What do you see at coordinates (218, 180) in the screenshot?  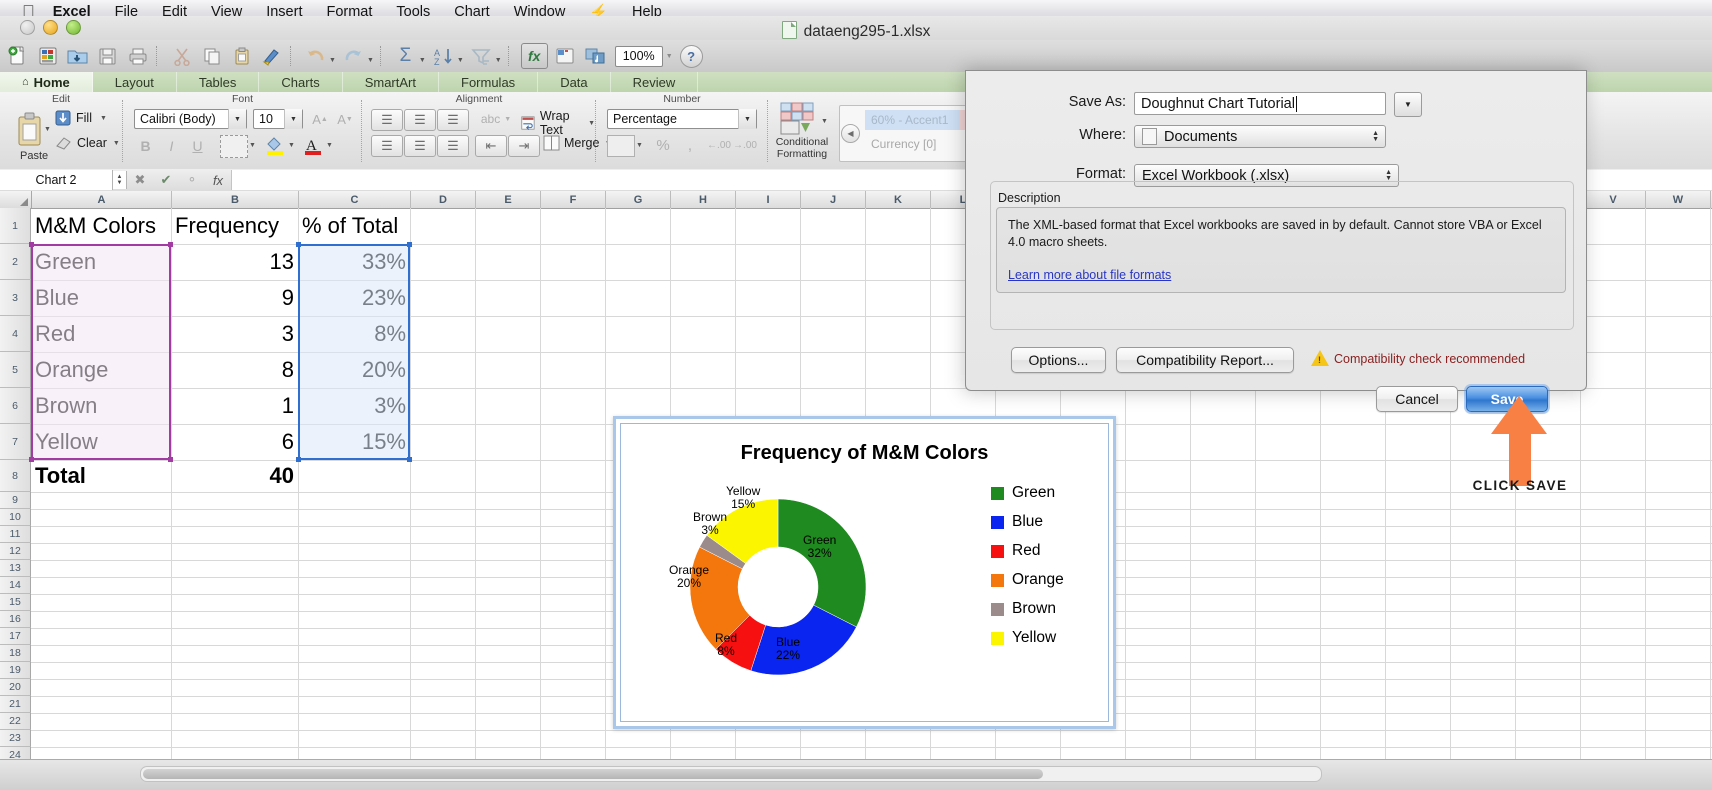 I see `function-icon: fx` at bounding box center [218, 180].